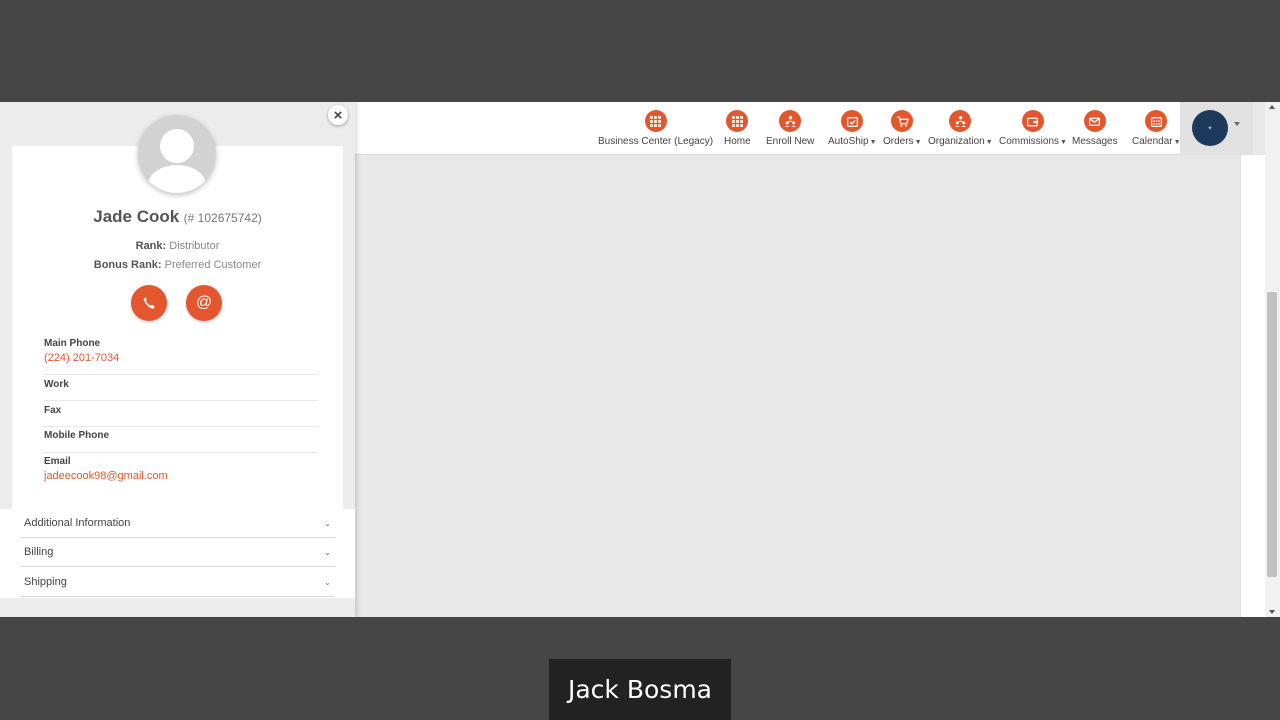  Describe the element at coordinates (177, 524) in the screenshot. I see `section-additional-information: Additional Information ⌄` at that location.